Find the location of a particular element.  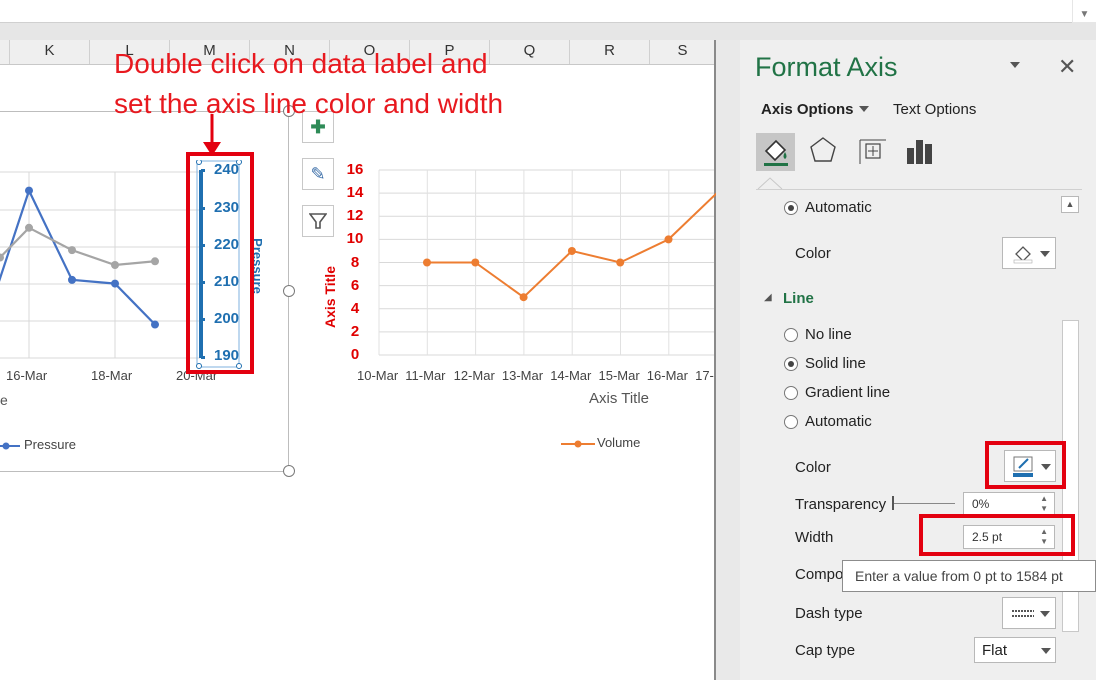

dash-type-dropdown is located at coordinates (1029, 613).